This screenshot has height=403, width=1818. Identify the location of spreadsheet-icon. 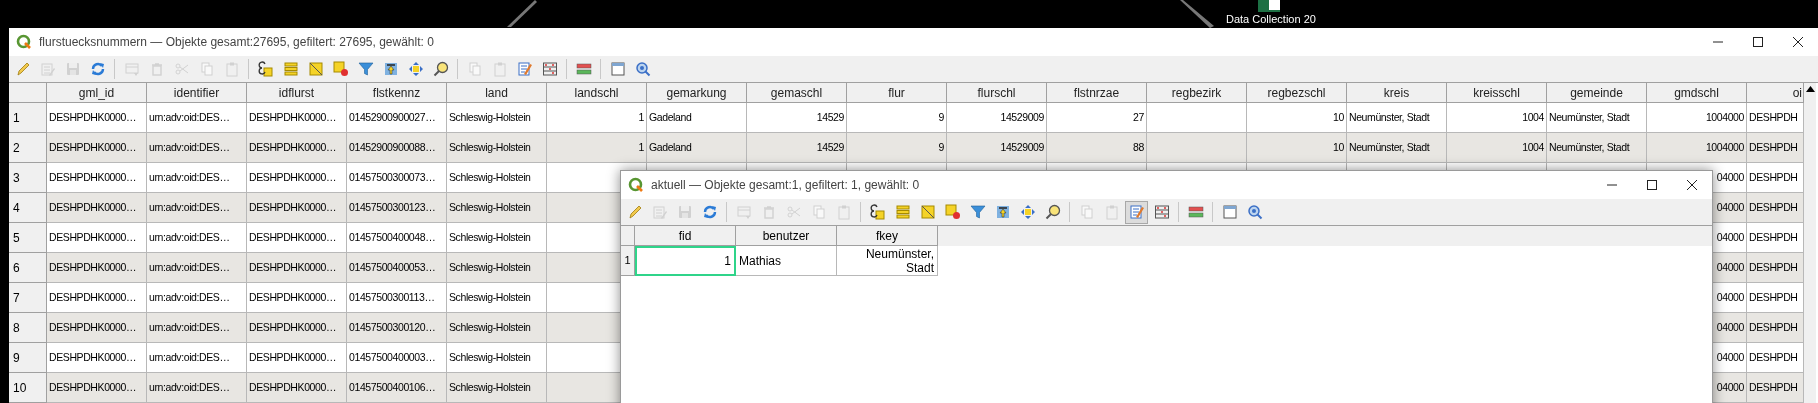
(1269, 6).